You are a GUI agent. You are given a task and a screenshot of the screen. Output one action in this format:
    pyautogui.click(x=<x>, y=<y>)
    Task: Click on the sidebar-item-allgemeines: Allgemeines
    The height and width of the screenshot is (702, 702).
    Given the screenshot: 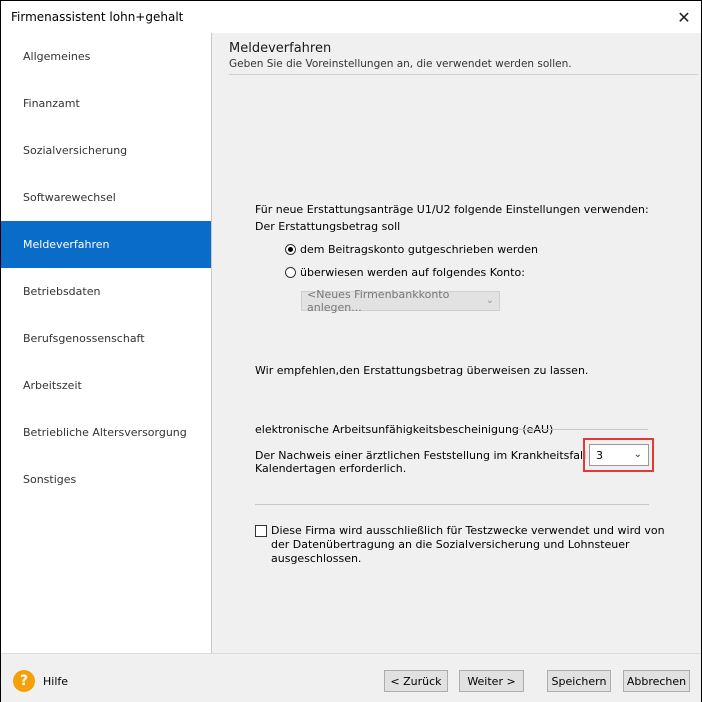 What is the action you would take?
    pyautogui.click(x=106, y=56)
    